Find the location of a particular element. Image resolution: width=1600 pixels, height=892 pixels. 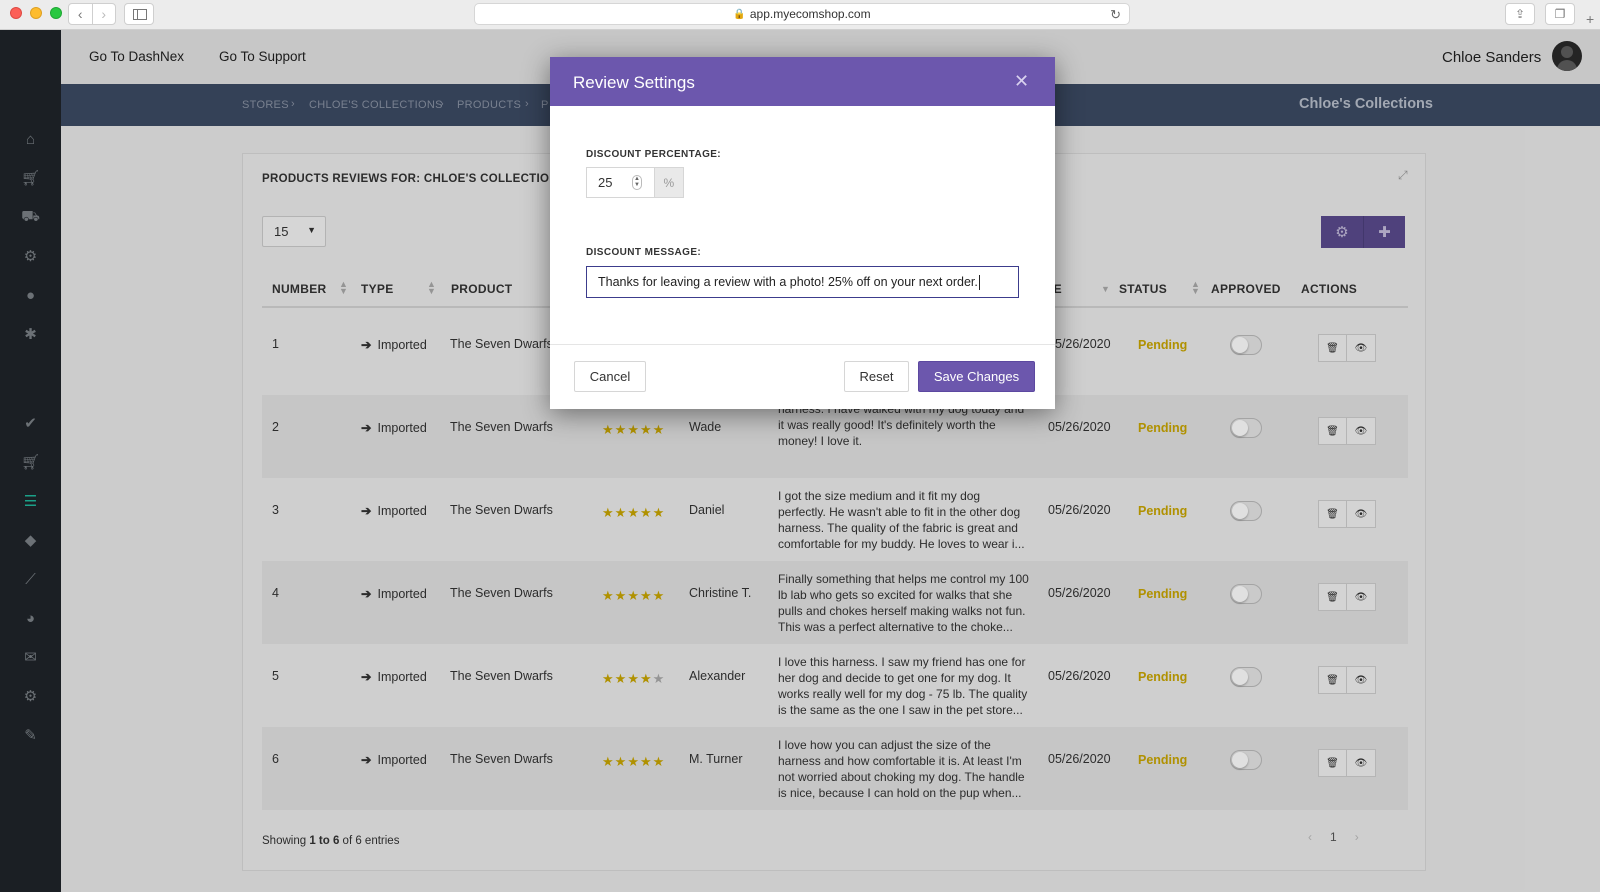

save-changes-button: Save Changes is located at coordinates (976, 376).